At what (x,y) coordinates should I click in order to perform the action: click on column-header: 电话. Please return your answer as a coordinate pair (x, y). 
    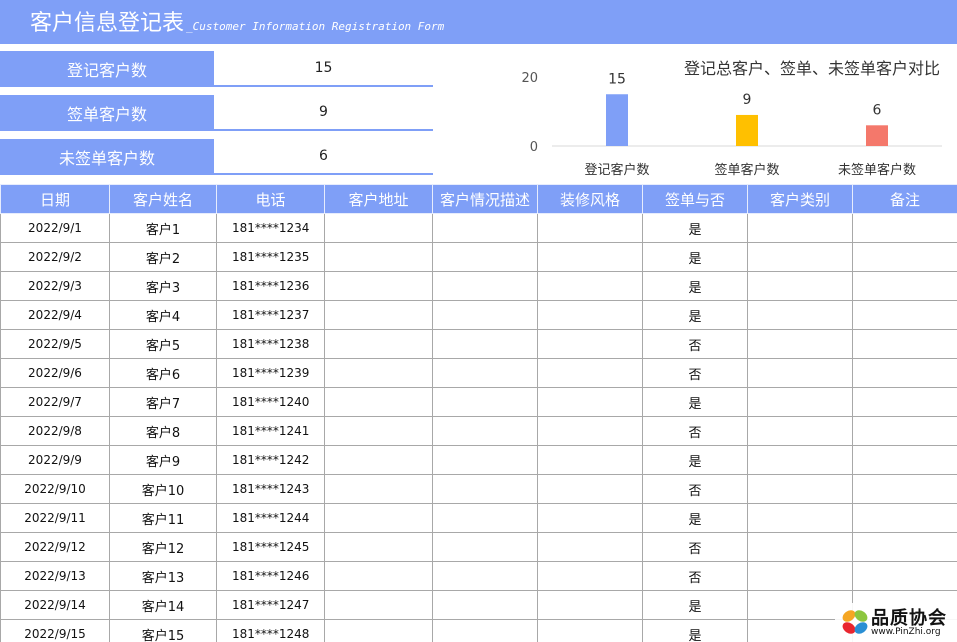
    Looking at the image, I should click on (270, 199).